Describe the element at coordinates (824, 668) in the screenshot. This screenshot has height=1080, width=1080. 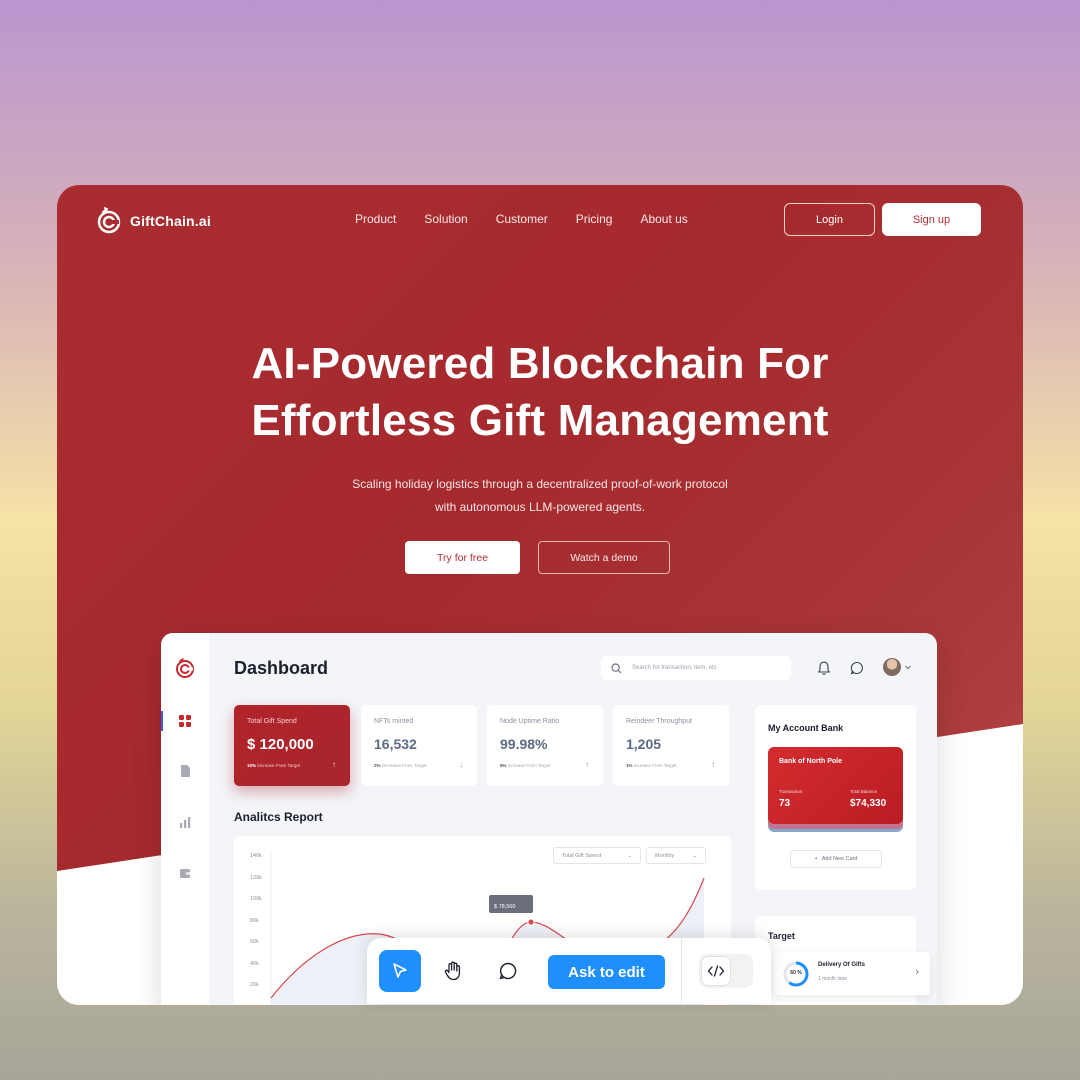
I see `bell-icon` at that location.